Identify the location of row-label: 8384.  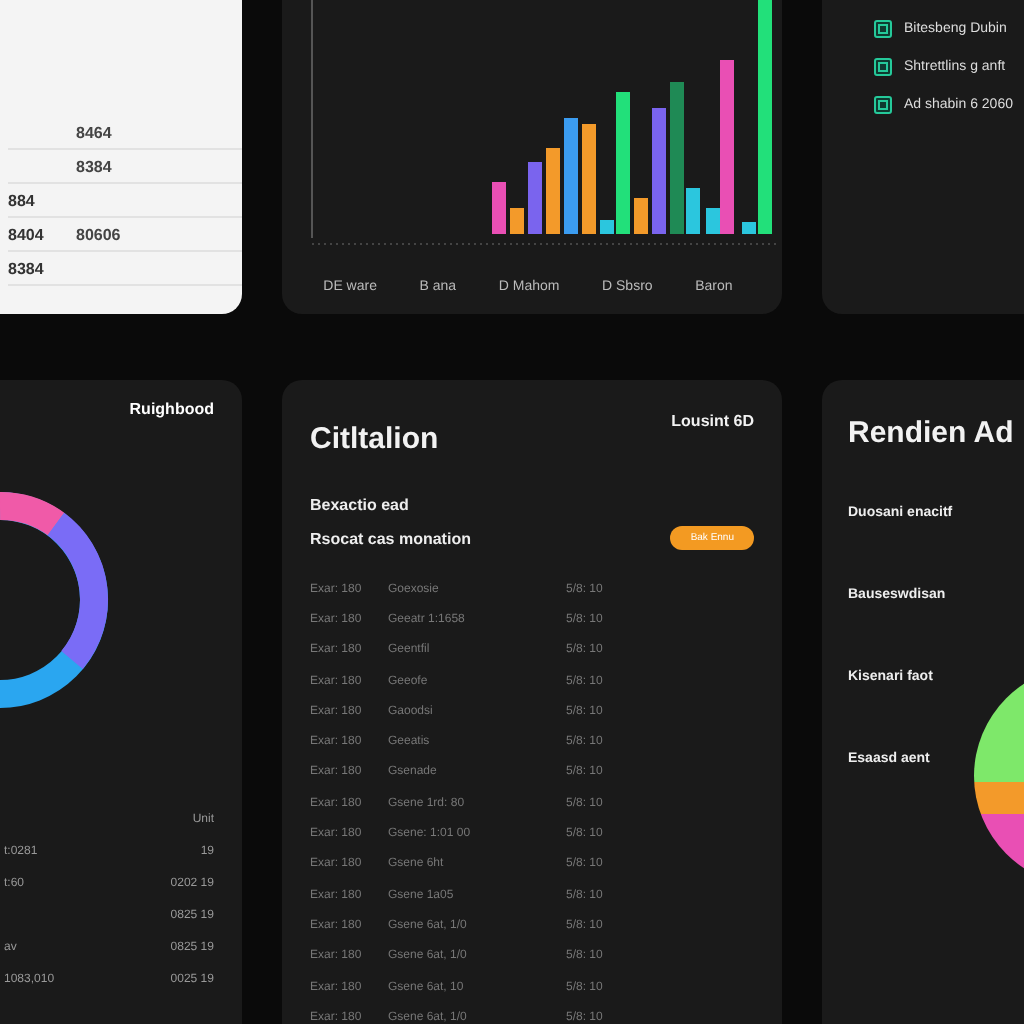
(27, 268).